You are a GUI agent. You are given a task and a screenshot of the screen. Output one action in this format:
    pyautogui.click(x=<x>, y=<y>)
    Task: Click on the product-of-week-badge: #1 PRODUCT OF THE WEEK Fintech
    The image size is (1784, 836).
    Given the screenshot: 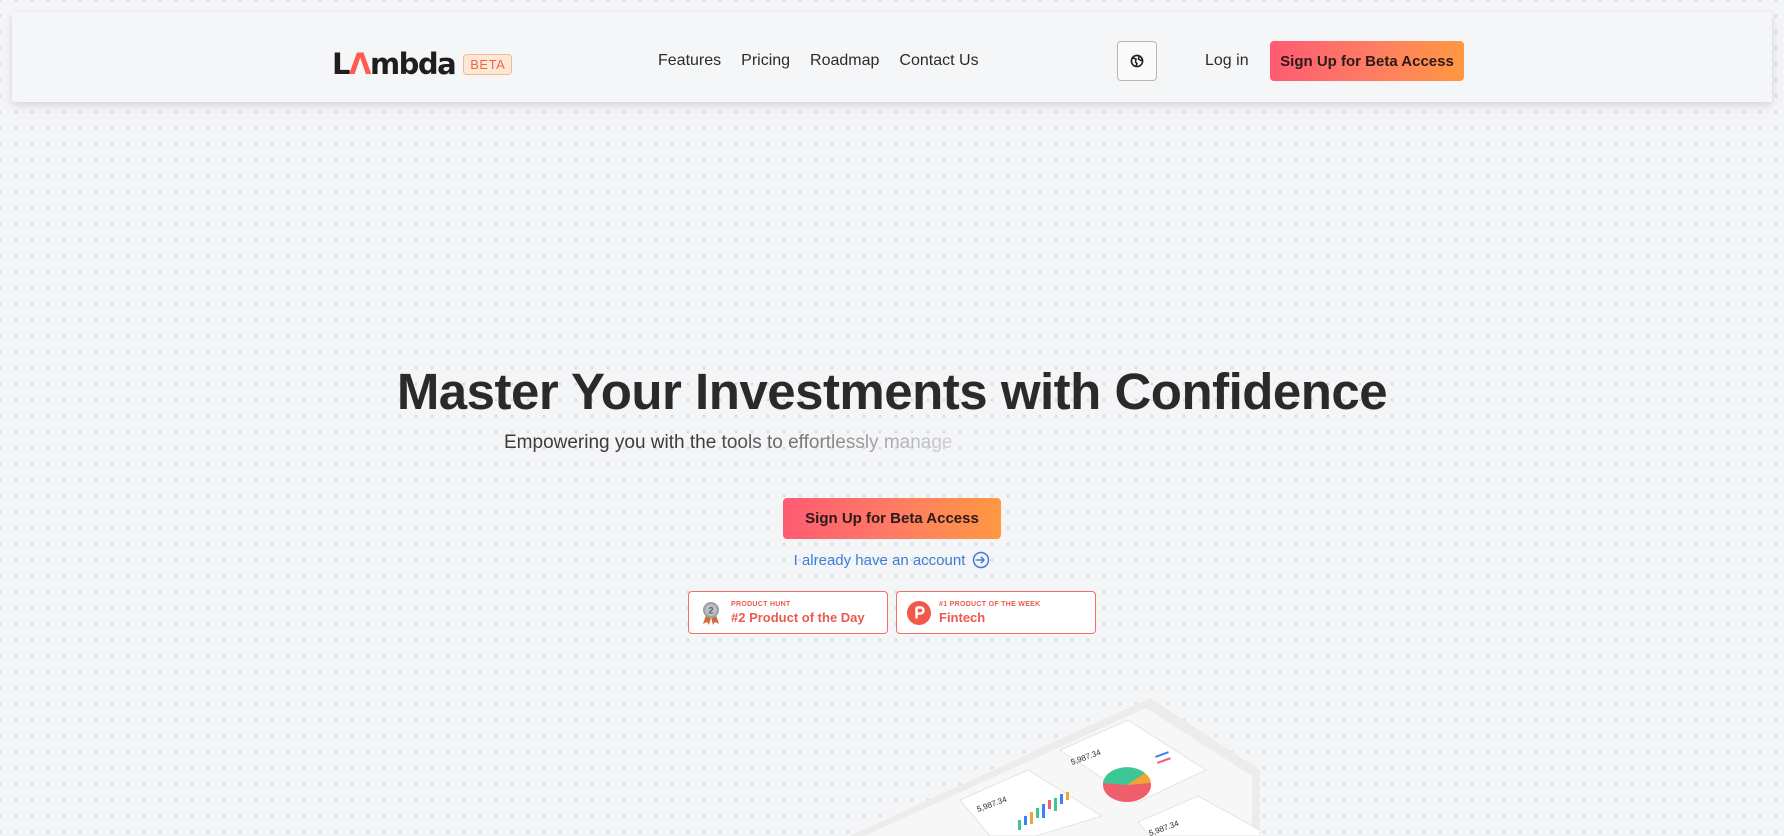 What is the action you would take?
    pyautogui.click(x=996, y=612)
    